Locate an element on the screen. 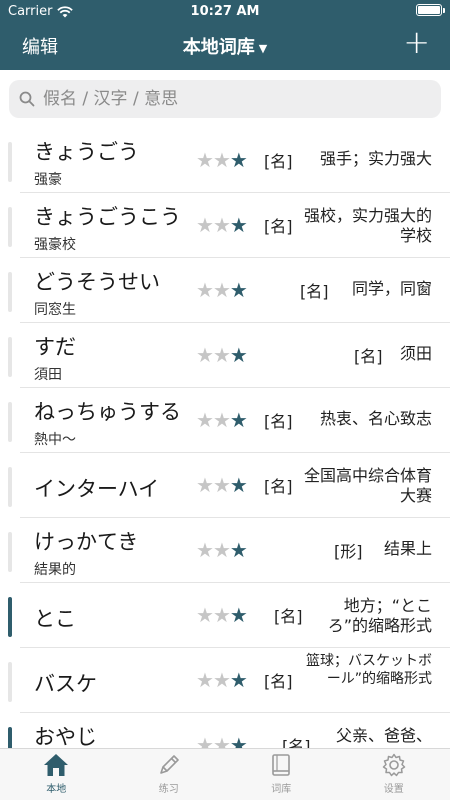  nav-bar: 编辑 本地词库 ▼ + is located at coordinates (225, 46).